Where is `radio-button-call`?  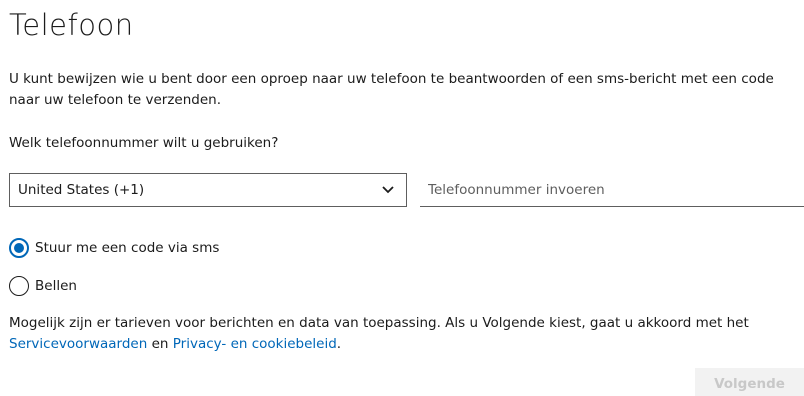 radio-button-call is located at coordinates (19, 286).